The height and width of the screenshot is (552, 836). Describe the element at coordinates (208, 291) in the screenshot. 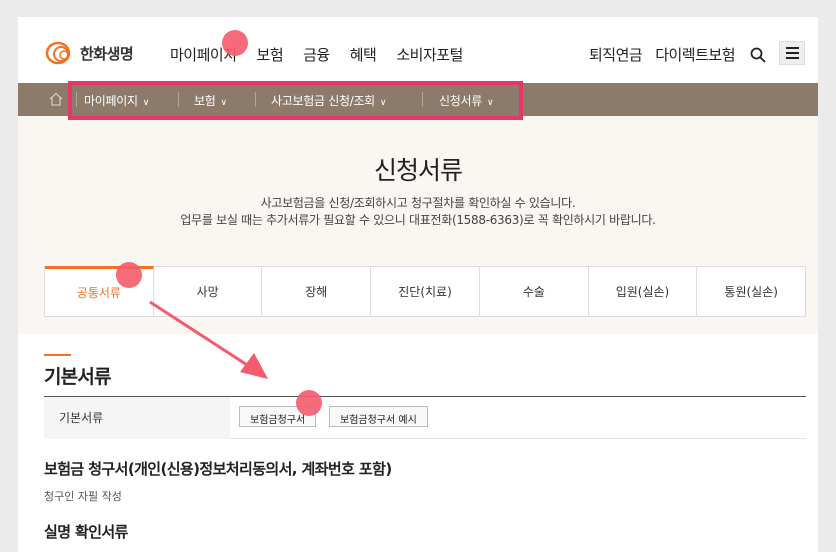

I see `tab-death: 사망` at that location.